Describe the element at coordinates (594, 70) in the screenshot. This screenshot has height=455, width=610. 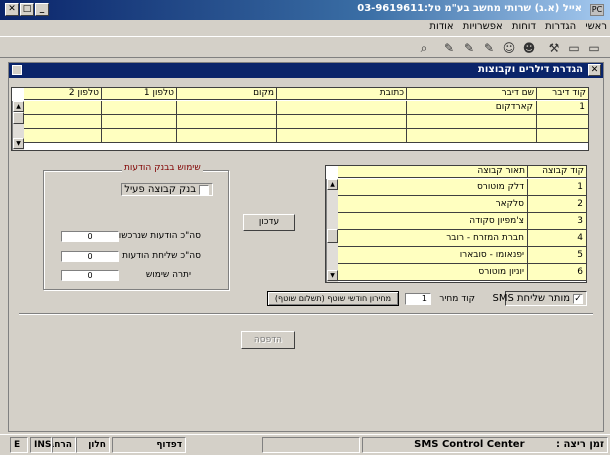
I see `subwindow-close-button: ✕` at that location.